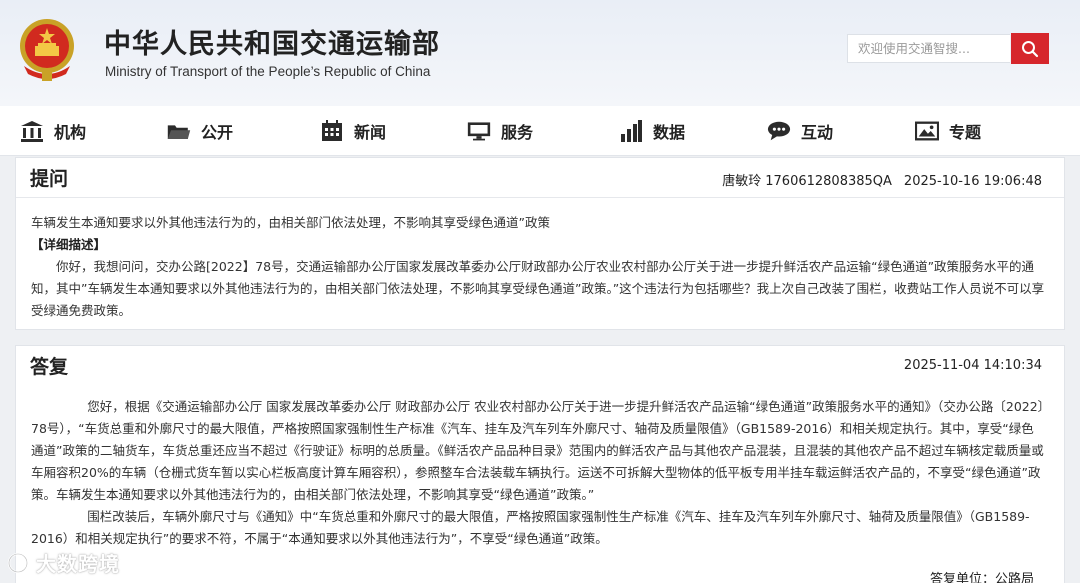 This screenshot has height=583, width=1080. What do you see at coordinates (981, 577) in the screenshot?
I see `answer-unit: 答复单位：公路局` at bounding box center [981, 577].